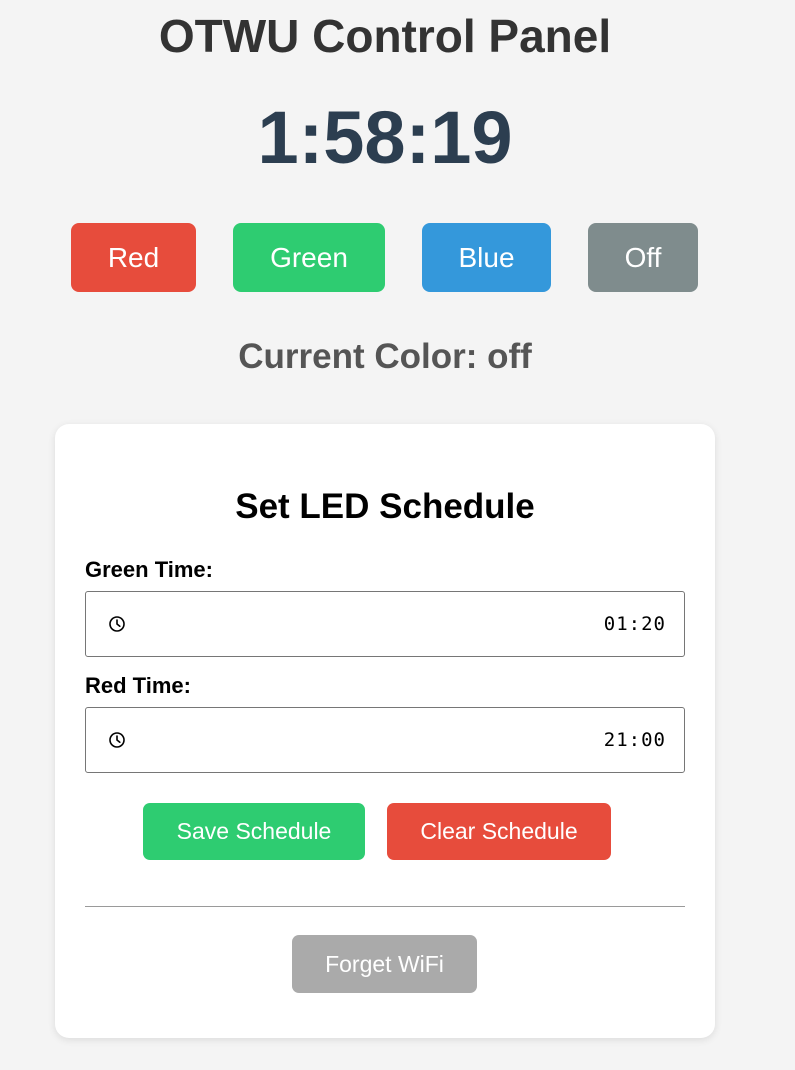  I want to click on page-title: OTWU Control Panel, so click(385, 36).